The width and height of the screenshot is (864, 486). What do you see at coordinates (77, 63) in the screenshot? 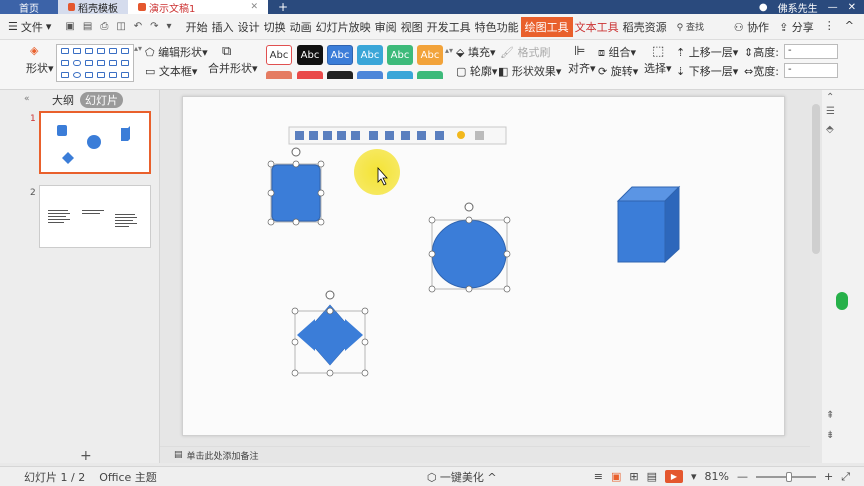
I see `rounded-rect-shape-icon` at bounding box center [77, 63].